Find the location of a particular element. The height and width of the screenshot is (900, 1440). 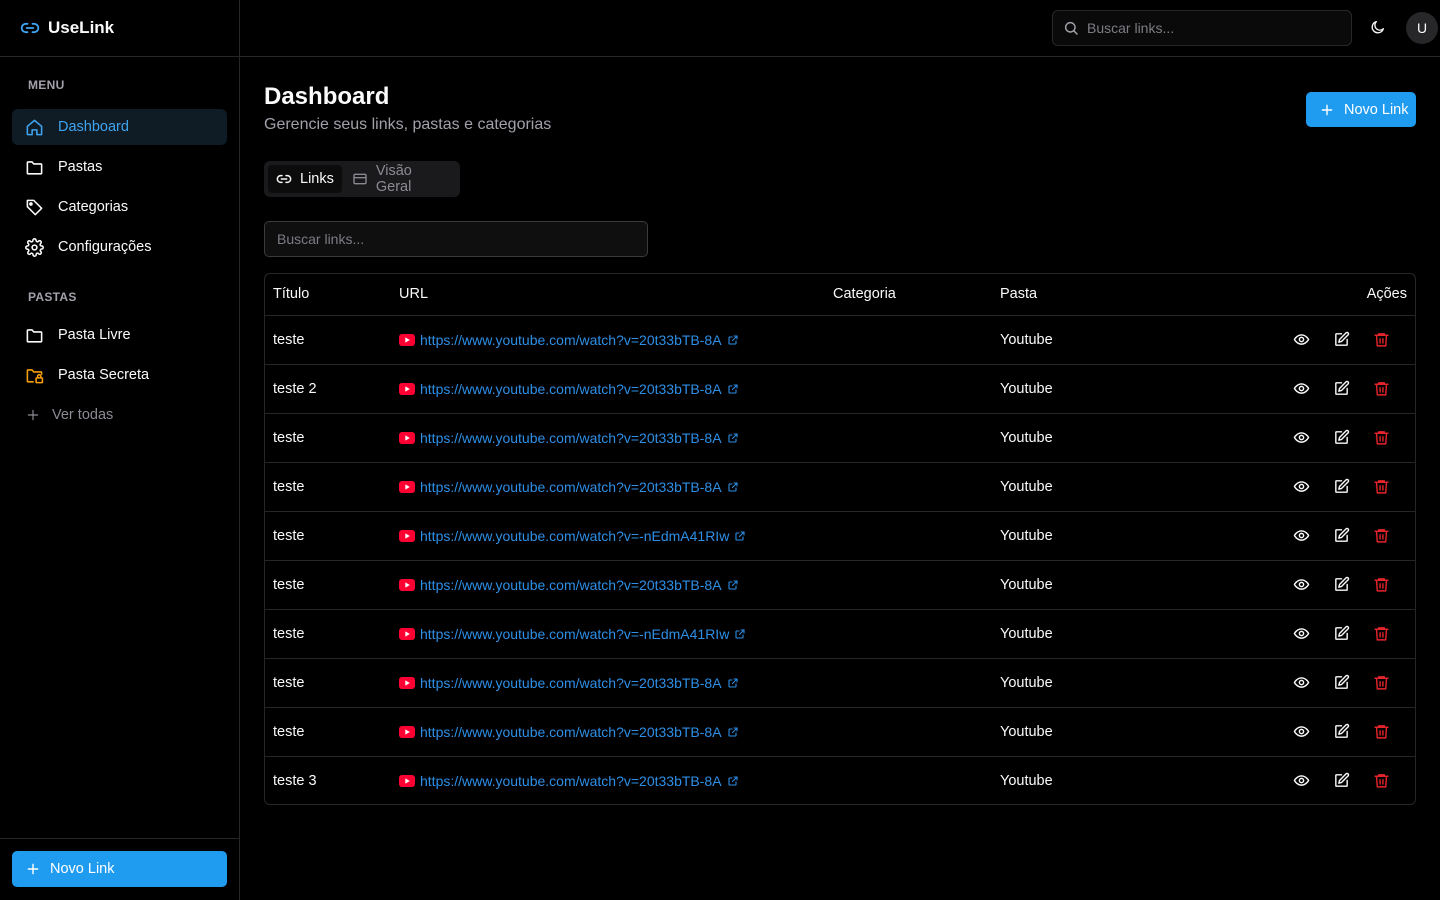

sidebar-folder-pasta-secreta: Pasta Secreta is located at coordinates (119, 375).